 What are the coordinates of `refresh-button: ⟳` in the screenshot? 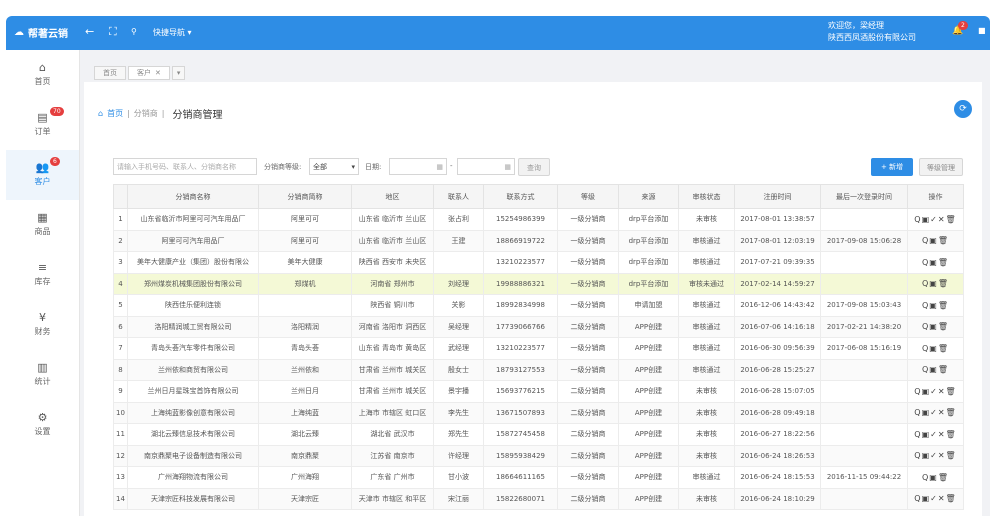 It's located at (963, 109).